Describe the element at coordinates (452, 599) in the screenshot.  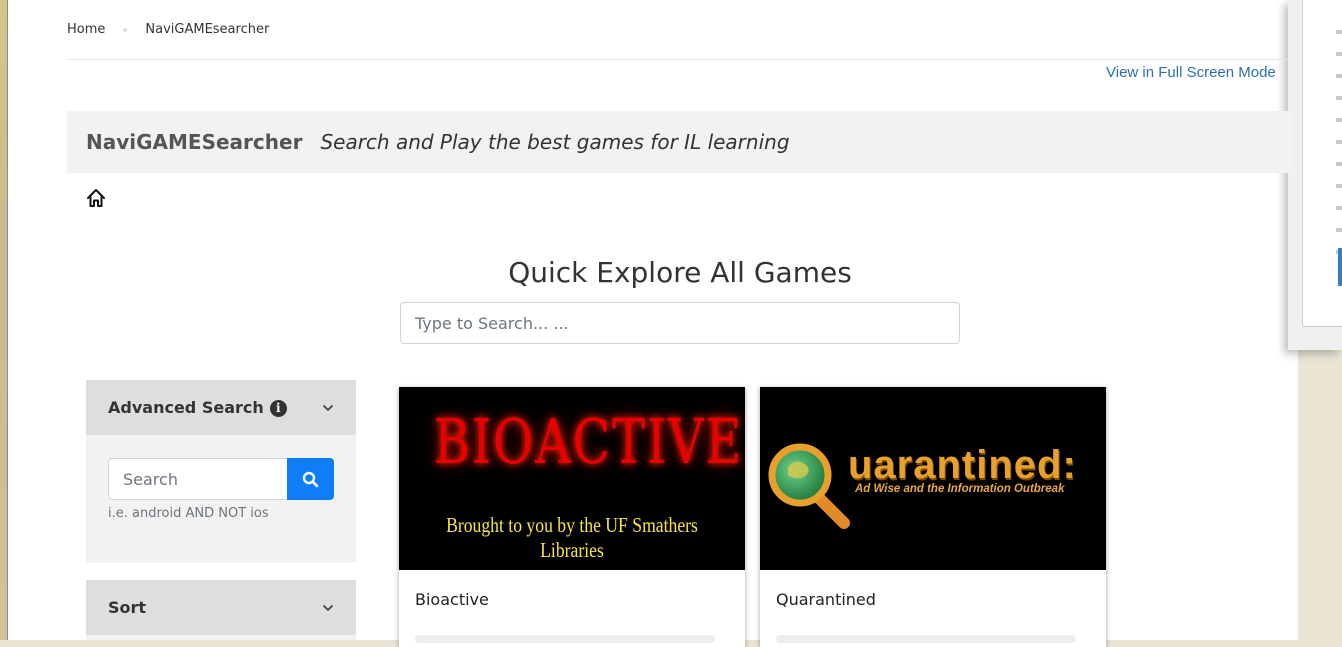
I see `game-card-title: Bioactive` at that location.